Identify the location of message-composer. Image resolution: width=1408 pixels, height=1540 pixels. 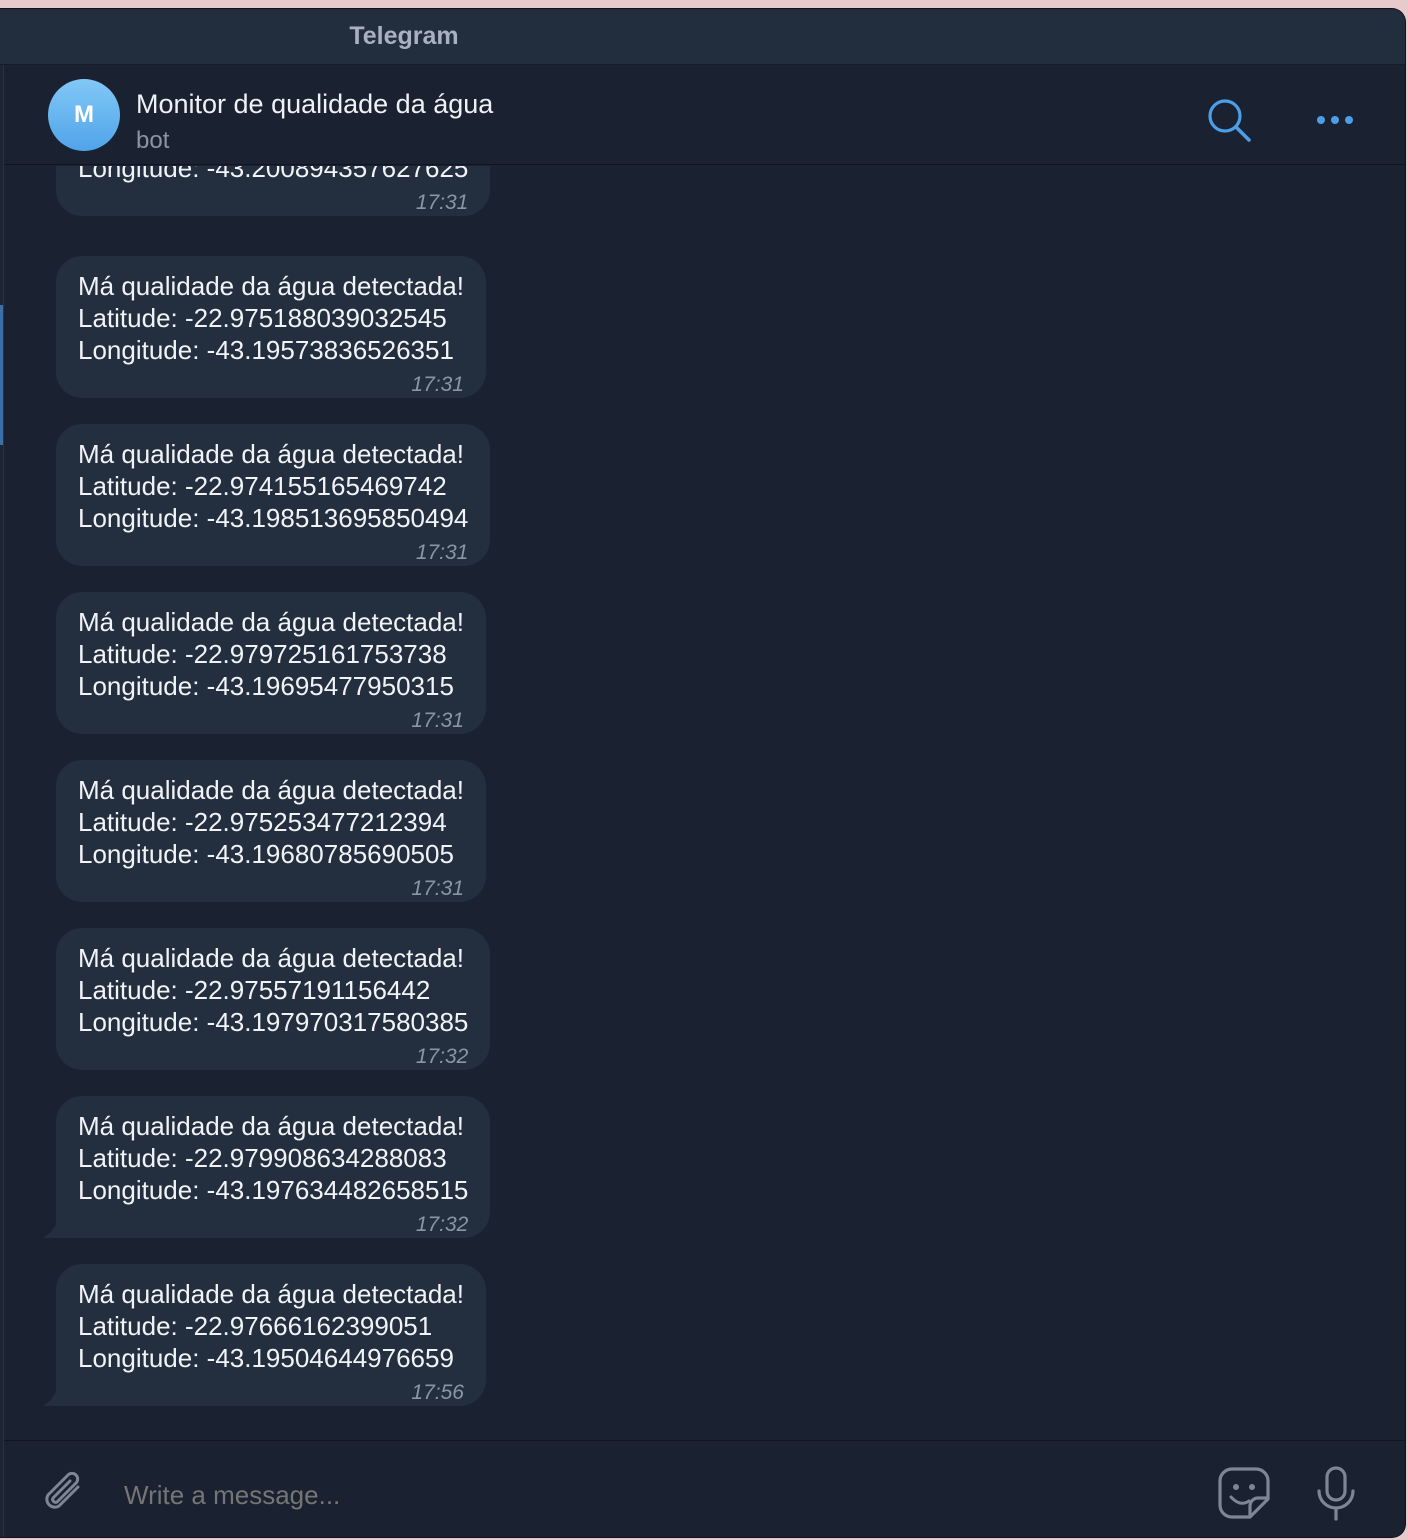
(704, 1488).